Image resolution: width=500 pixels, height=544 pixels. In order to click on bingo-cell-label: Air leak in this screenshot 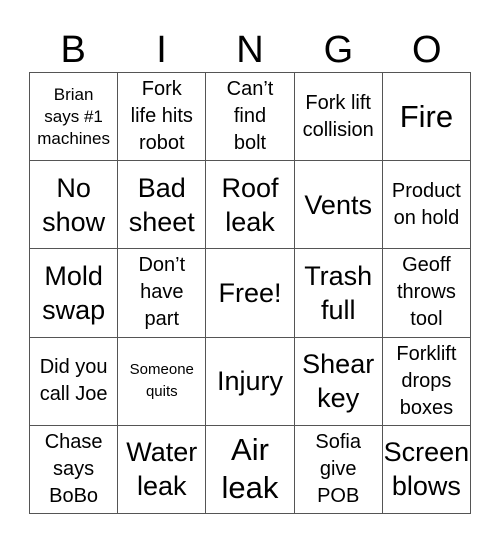, I will do `click(250, 469)`.